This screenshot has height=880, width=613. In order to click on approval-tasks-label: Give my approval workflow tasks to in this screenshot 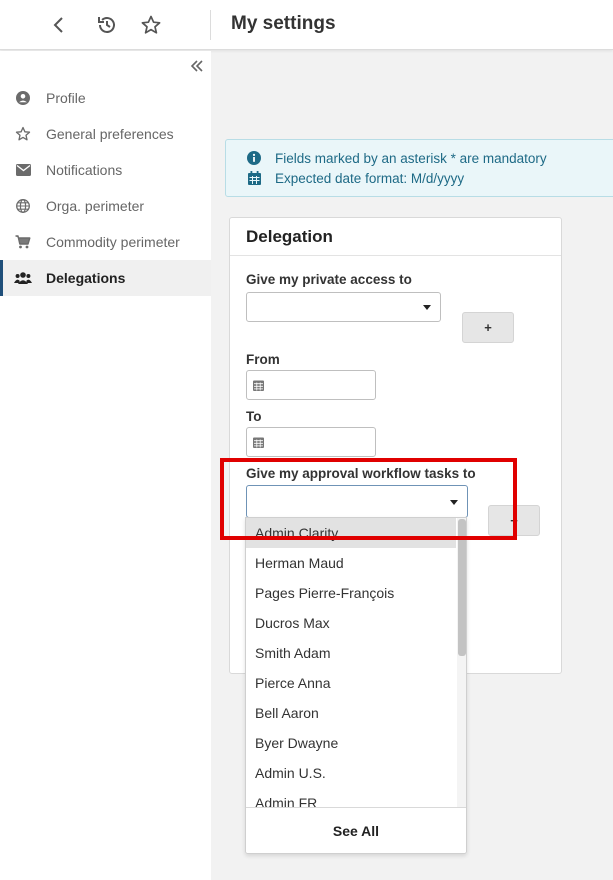, I will do `click(361, 473)`.